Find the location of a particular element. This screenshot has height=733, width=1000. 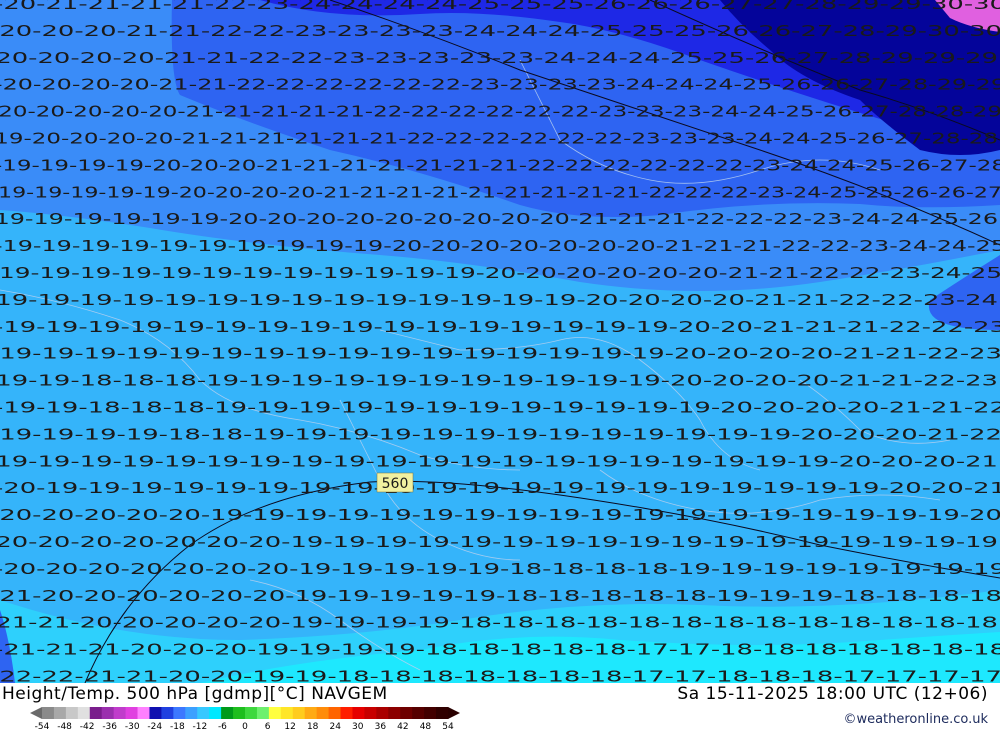

forecast-datetime: Sa 15-11-2025 18:00 UTC (12+06) is located at coordinates (832, 694).